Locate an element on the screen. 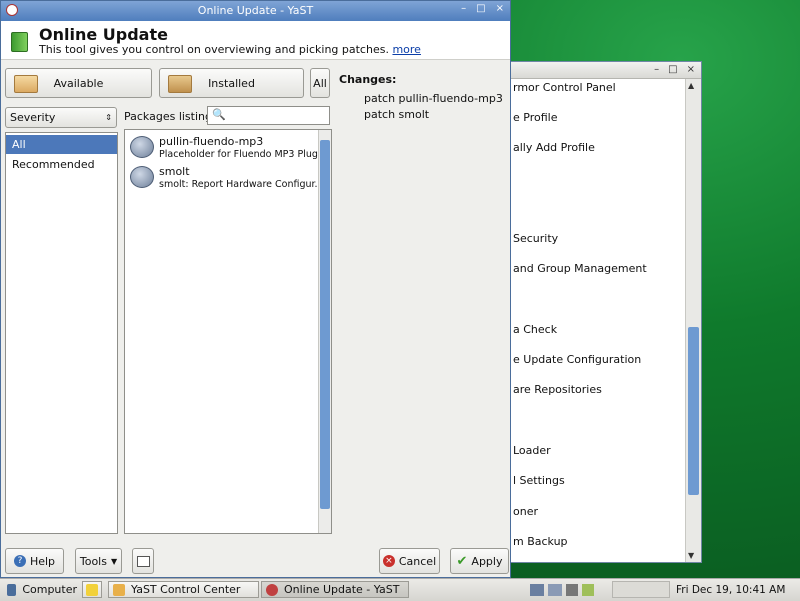  task-online-update: Online Update - YaST is located at coordinates (335, 589).